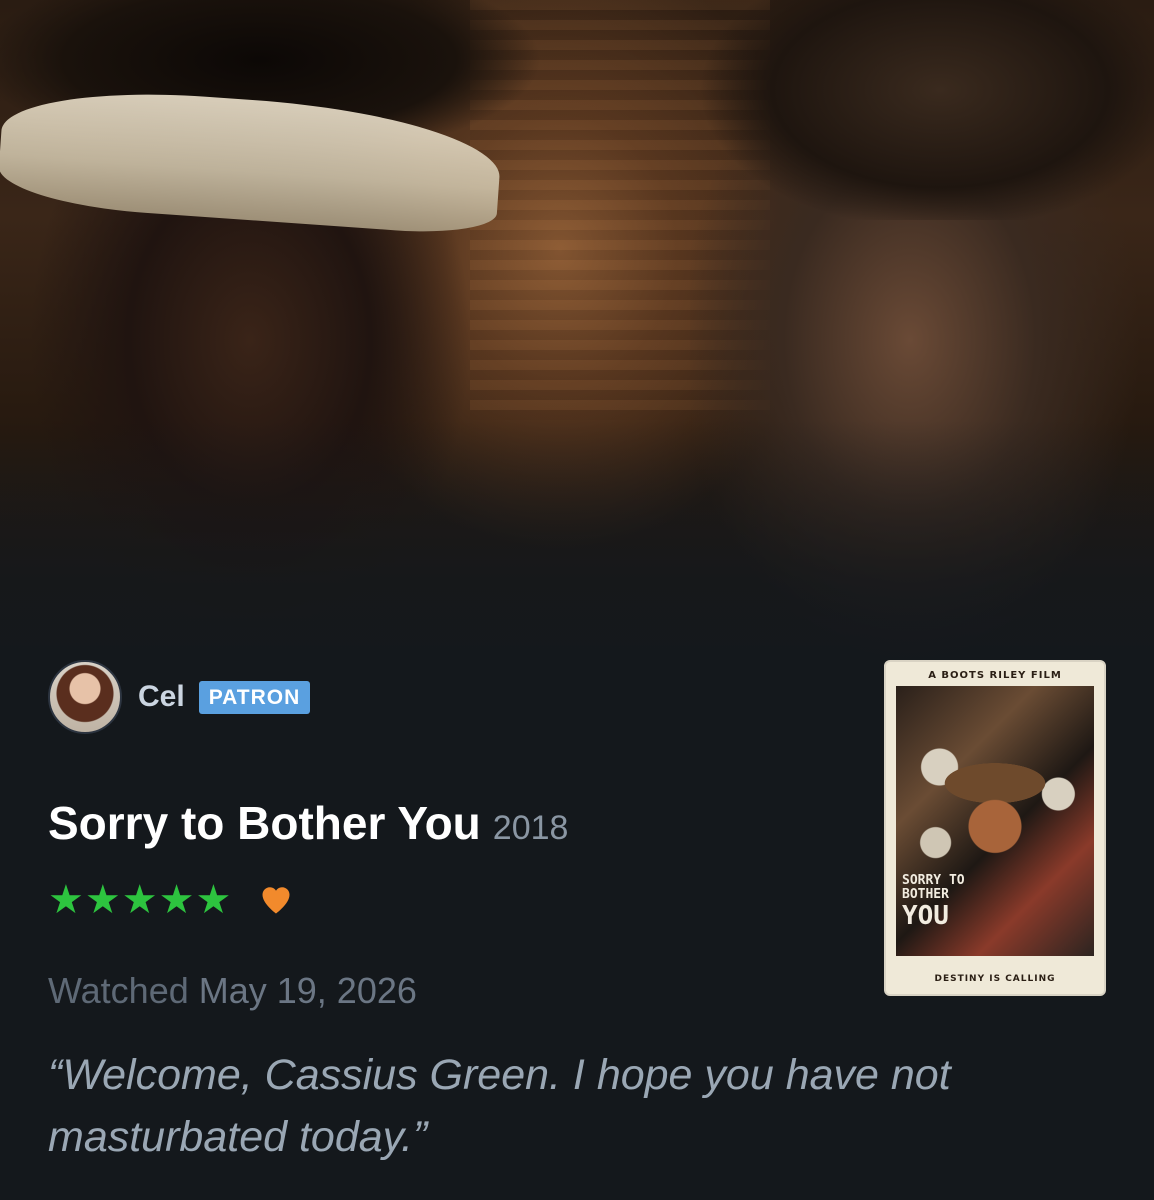  I want to click on username: Cel, so click(161, 697).